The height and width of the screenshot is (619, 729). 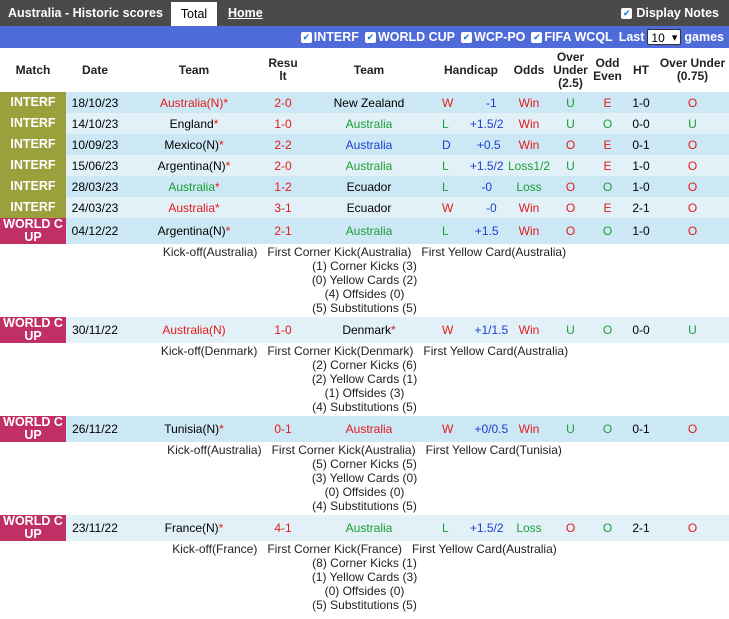 I want to click on halftime-score-text: 0-0, so click(x=641, y=330).